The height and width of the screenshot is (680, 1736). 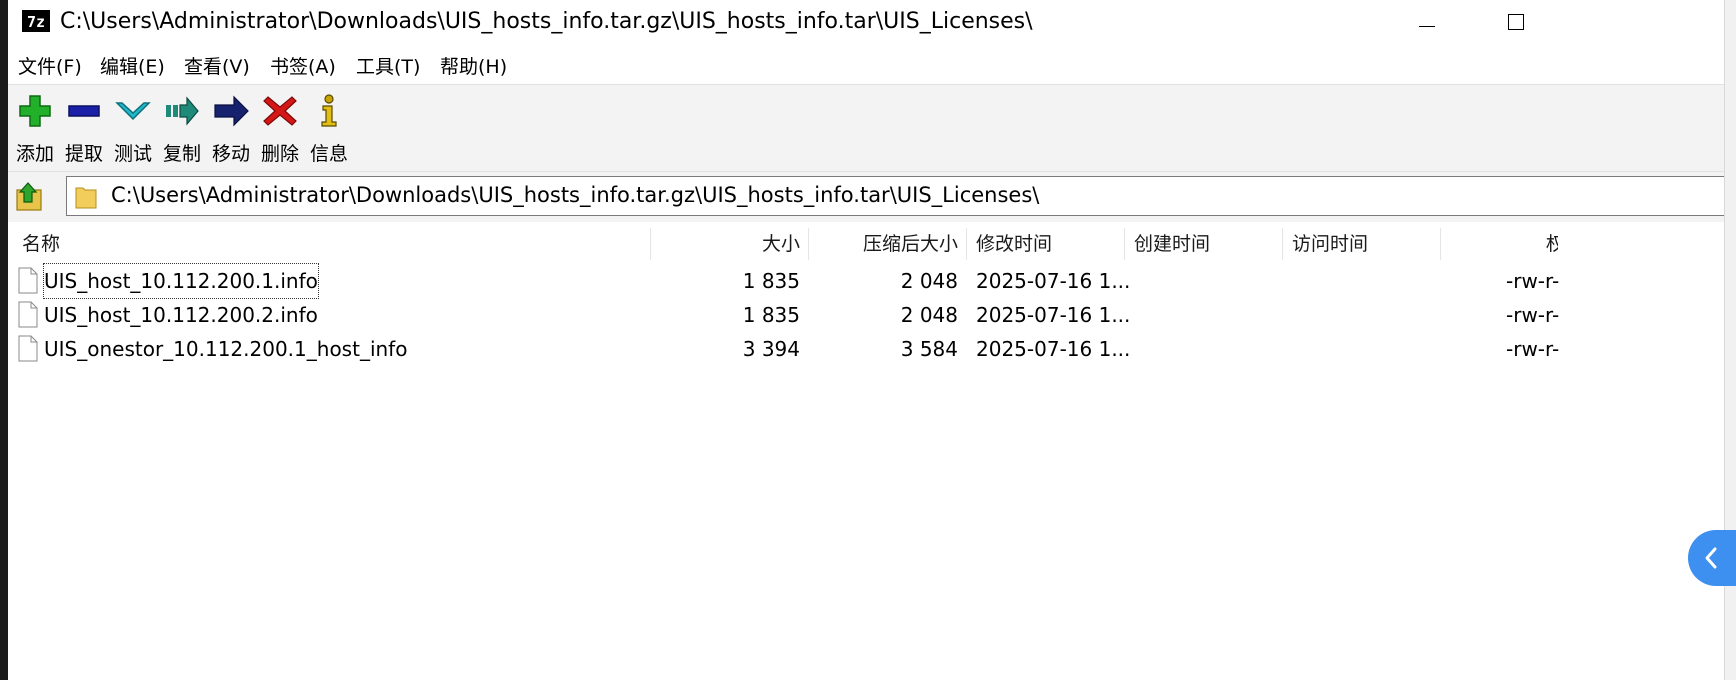 I want to click on file-name: UIS_onestor_10.112.200.1_host_info, so click(x=226, y=349).